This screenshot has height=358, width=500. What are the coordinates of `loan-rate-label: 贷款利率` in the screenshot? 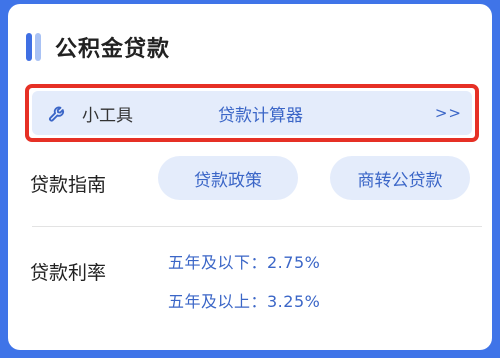 It's located at (68, 273).